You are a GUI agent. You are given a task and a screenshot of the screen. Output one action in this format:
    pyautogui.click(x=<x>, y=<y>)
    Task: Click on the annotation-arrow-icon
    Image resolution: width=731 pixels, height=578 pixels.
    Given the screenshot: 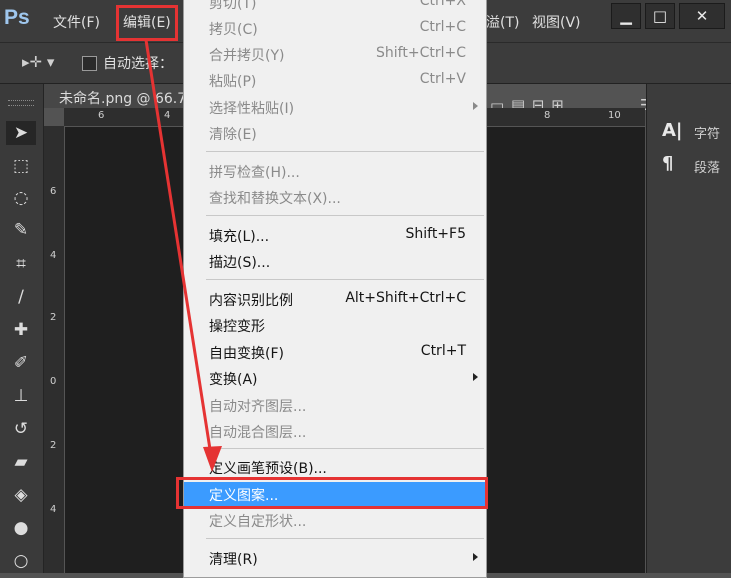 What is the action you would take?
    pyautogui.click(x=183, y=255)
    